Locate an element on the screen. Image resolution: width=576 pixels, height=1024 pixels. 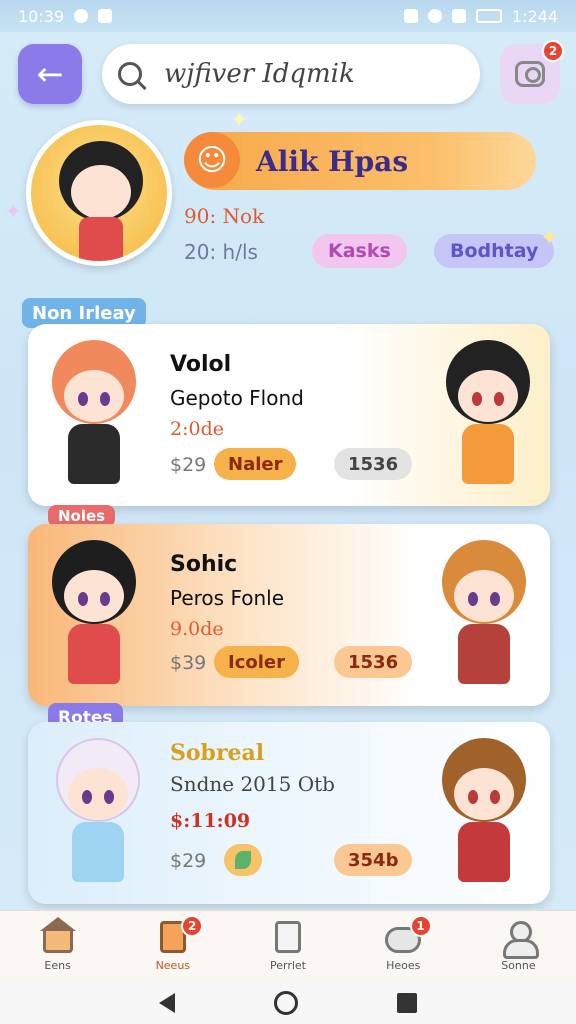
home-circle-icon is located at coordinates (285, 1003).